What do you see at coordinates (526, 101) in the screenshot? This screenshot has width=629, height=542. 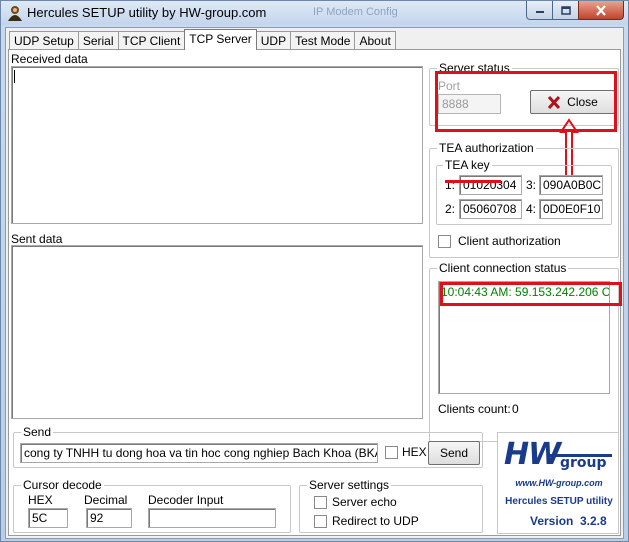 I see `annotation-highlight-server` at bounding box center [526, 101].